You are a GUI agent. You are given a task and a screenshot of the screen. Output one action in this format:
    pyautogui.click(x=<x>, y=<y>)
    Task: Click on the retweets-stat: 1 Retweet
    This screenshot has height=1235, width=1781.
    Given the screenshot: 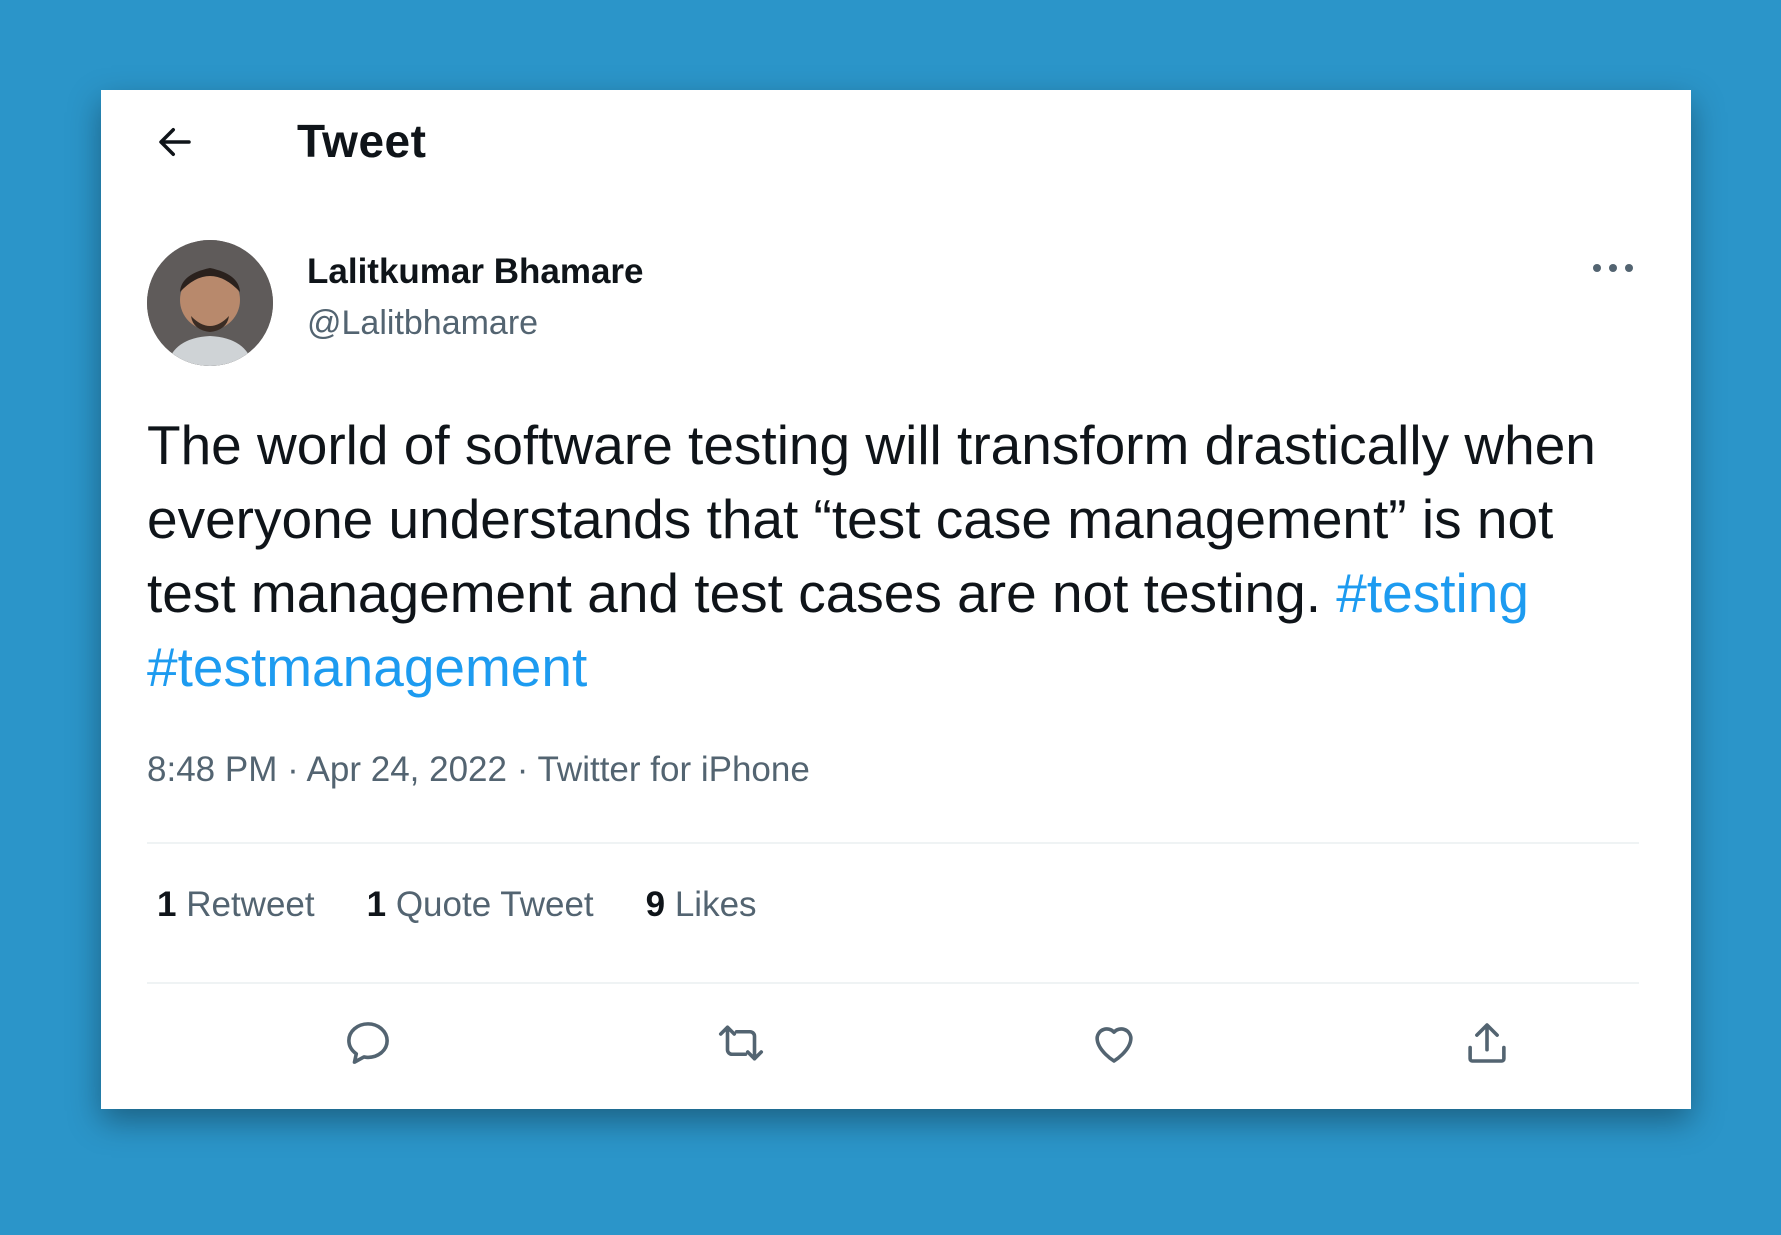 What is the action you would take?
    pyautogui.click(x=236, y=905)
    